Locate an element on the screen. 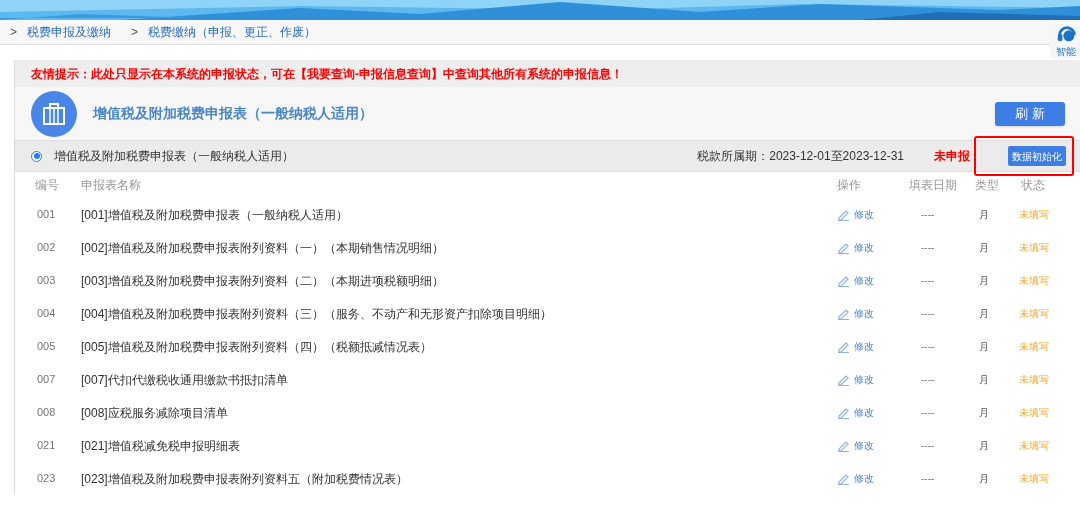  table-cell-text: [003]增值税及附加税费申报表附列资料（二）（本期进项税额明细） is located at coordinates (263, 281).